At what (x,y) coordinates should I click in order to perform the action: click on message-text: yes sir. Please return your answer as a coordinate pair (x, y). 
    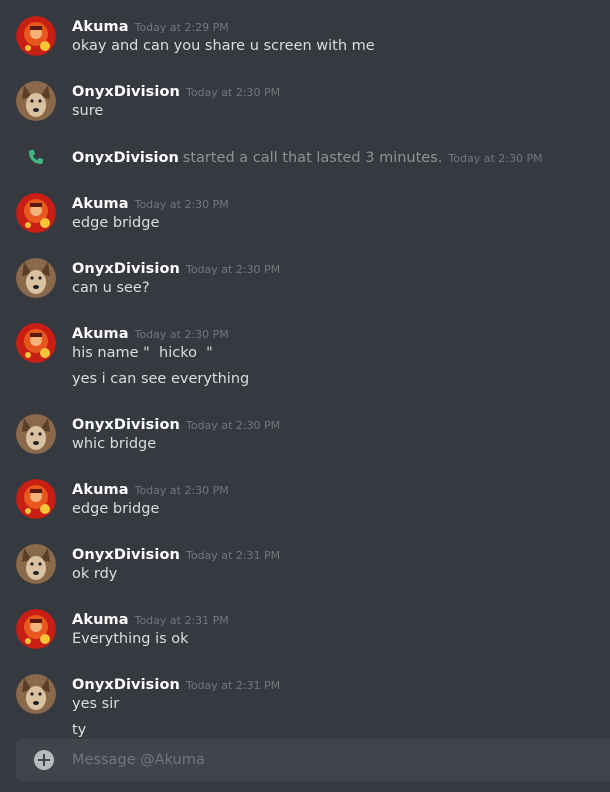
    Looking at the image, I should click on (96, 704).